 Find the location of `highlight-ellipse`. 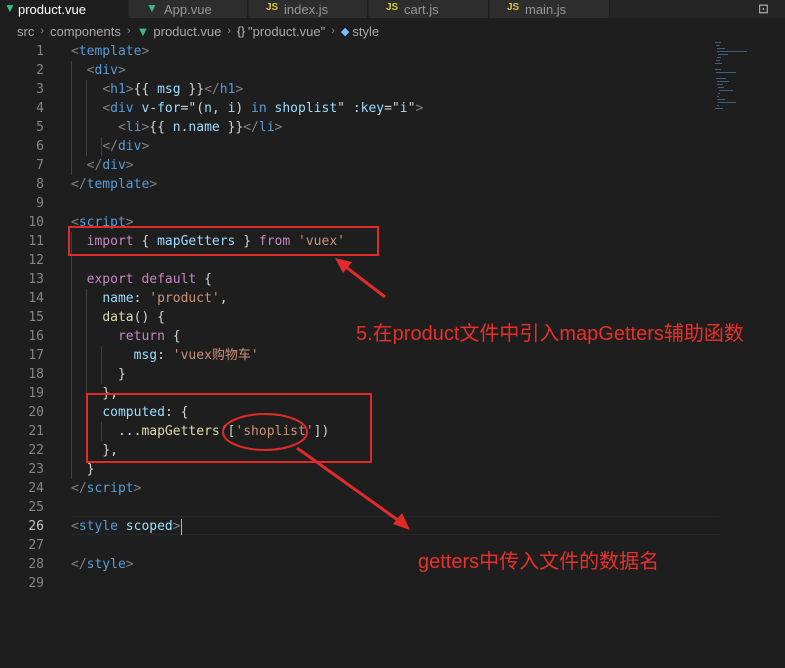

highlight-ellipse is located at coordinates (265, 432).